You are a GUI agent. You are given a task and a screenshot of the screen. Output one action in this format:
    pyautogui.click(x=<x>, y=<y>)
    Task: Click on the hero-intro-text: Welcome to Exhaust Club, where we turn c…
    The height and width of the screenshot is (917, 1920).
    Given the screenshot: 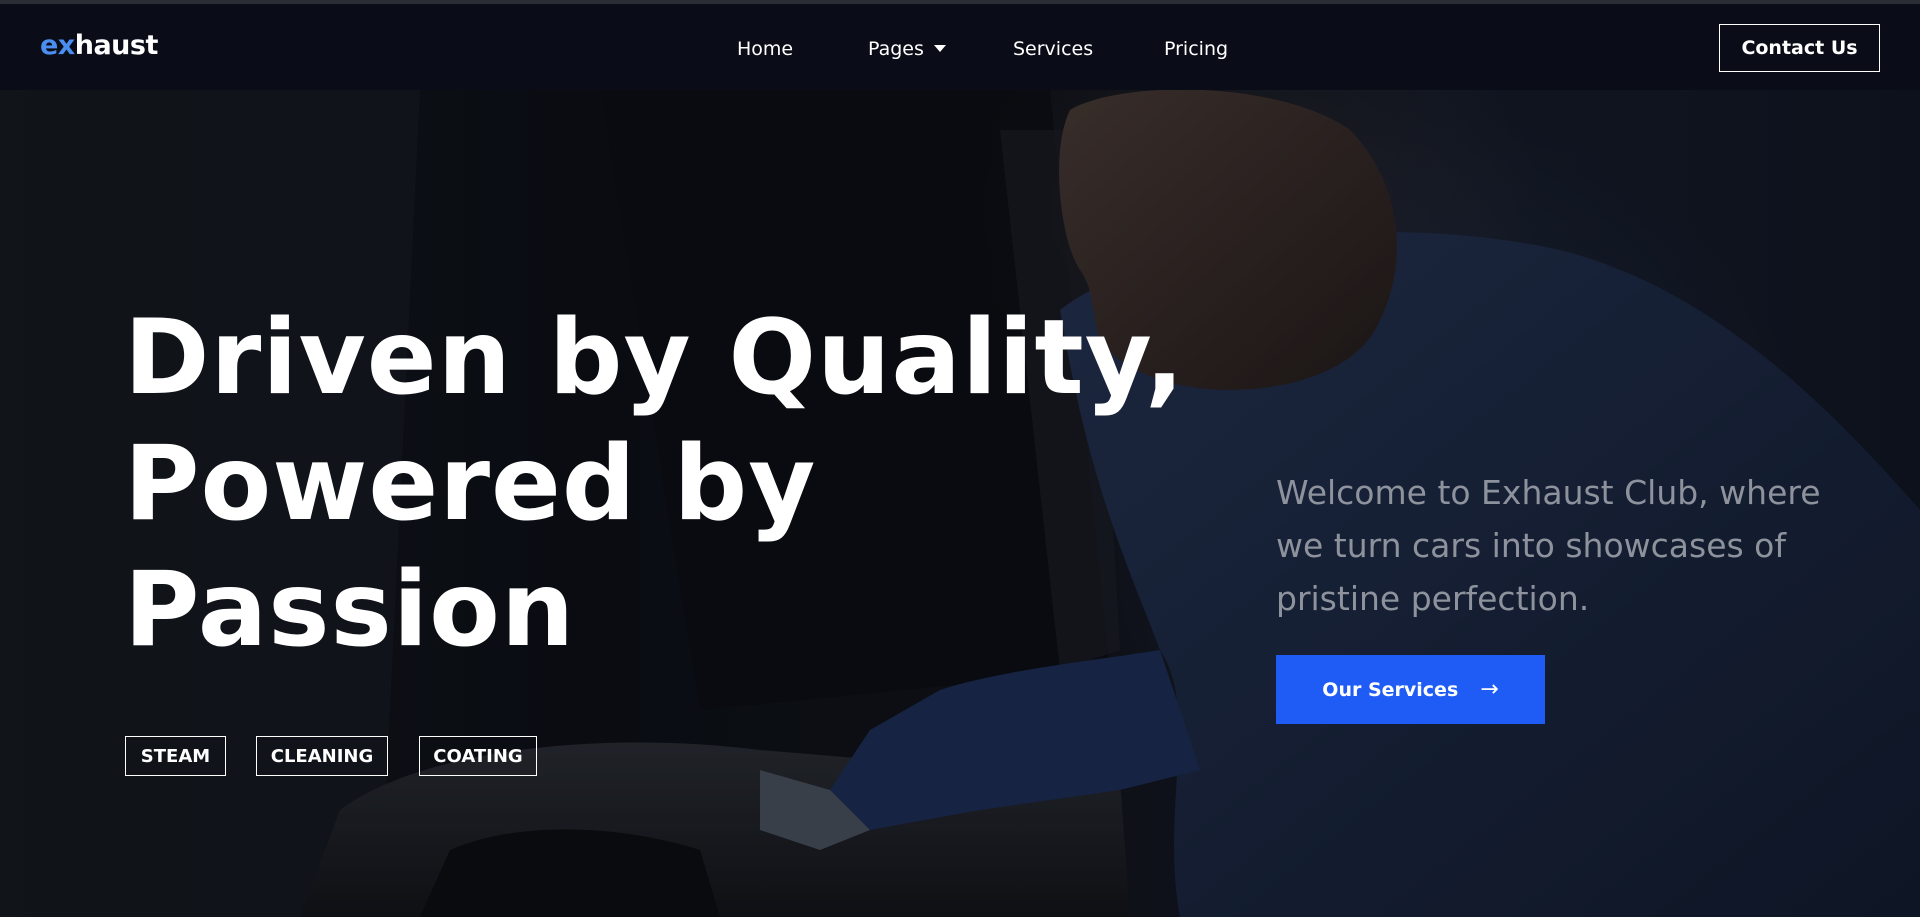 What is the action you would take?
    pyautogui.click(x=1548, y=545)
    